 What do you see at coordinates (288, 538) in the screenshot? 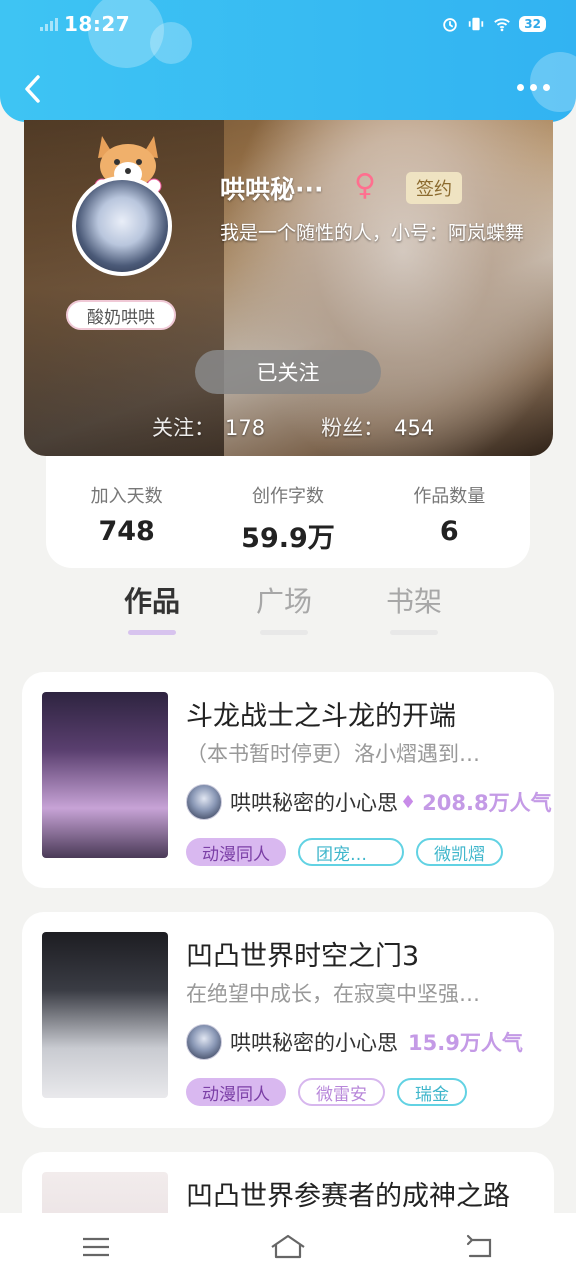
I see `stat-value: 59.9万` at bounding box center [288, 538].